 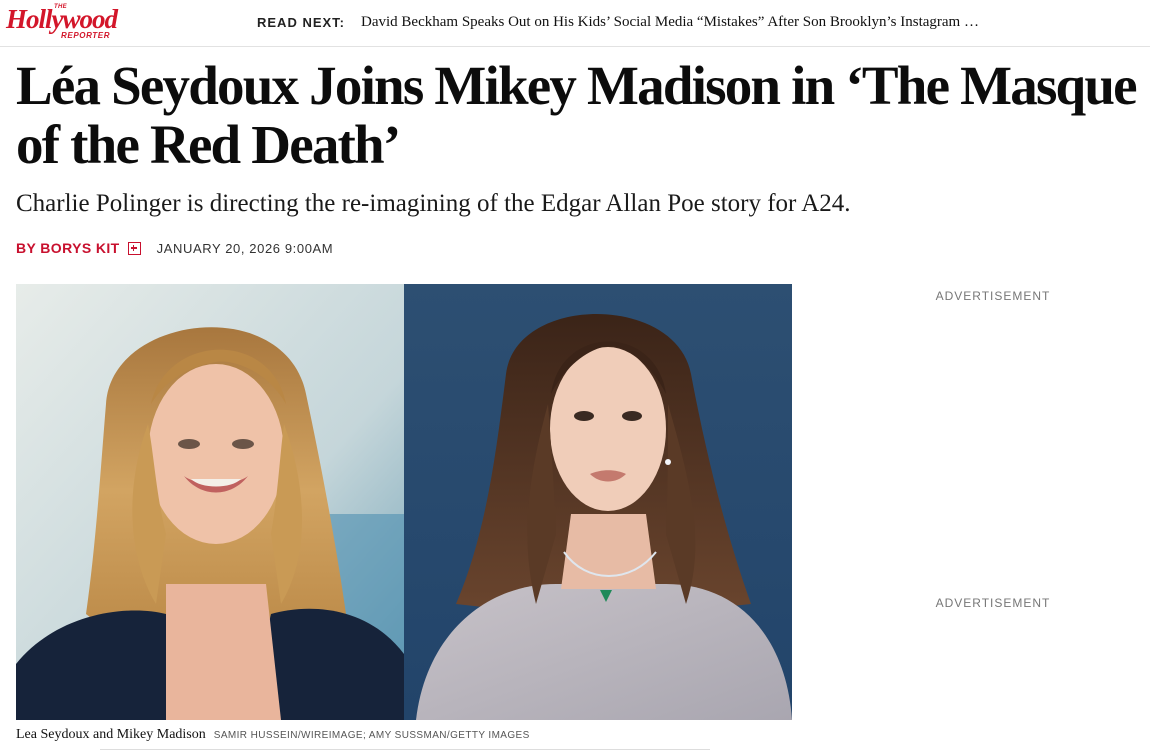 What do you see at coordinates (301, 22) in the screenshot?
I see `read-next-label: READ NEXT:` at bounding box center [301, 22].